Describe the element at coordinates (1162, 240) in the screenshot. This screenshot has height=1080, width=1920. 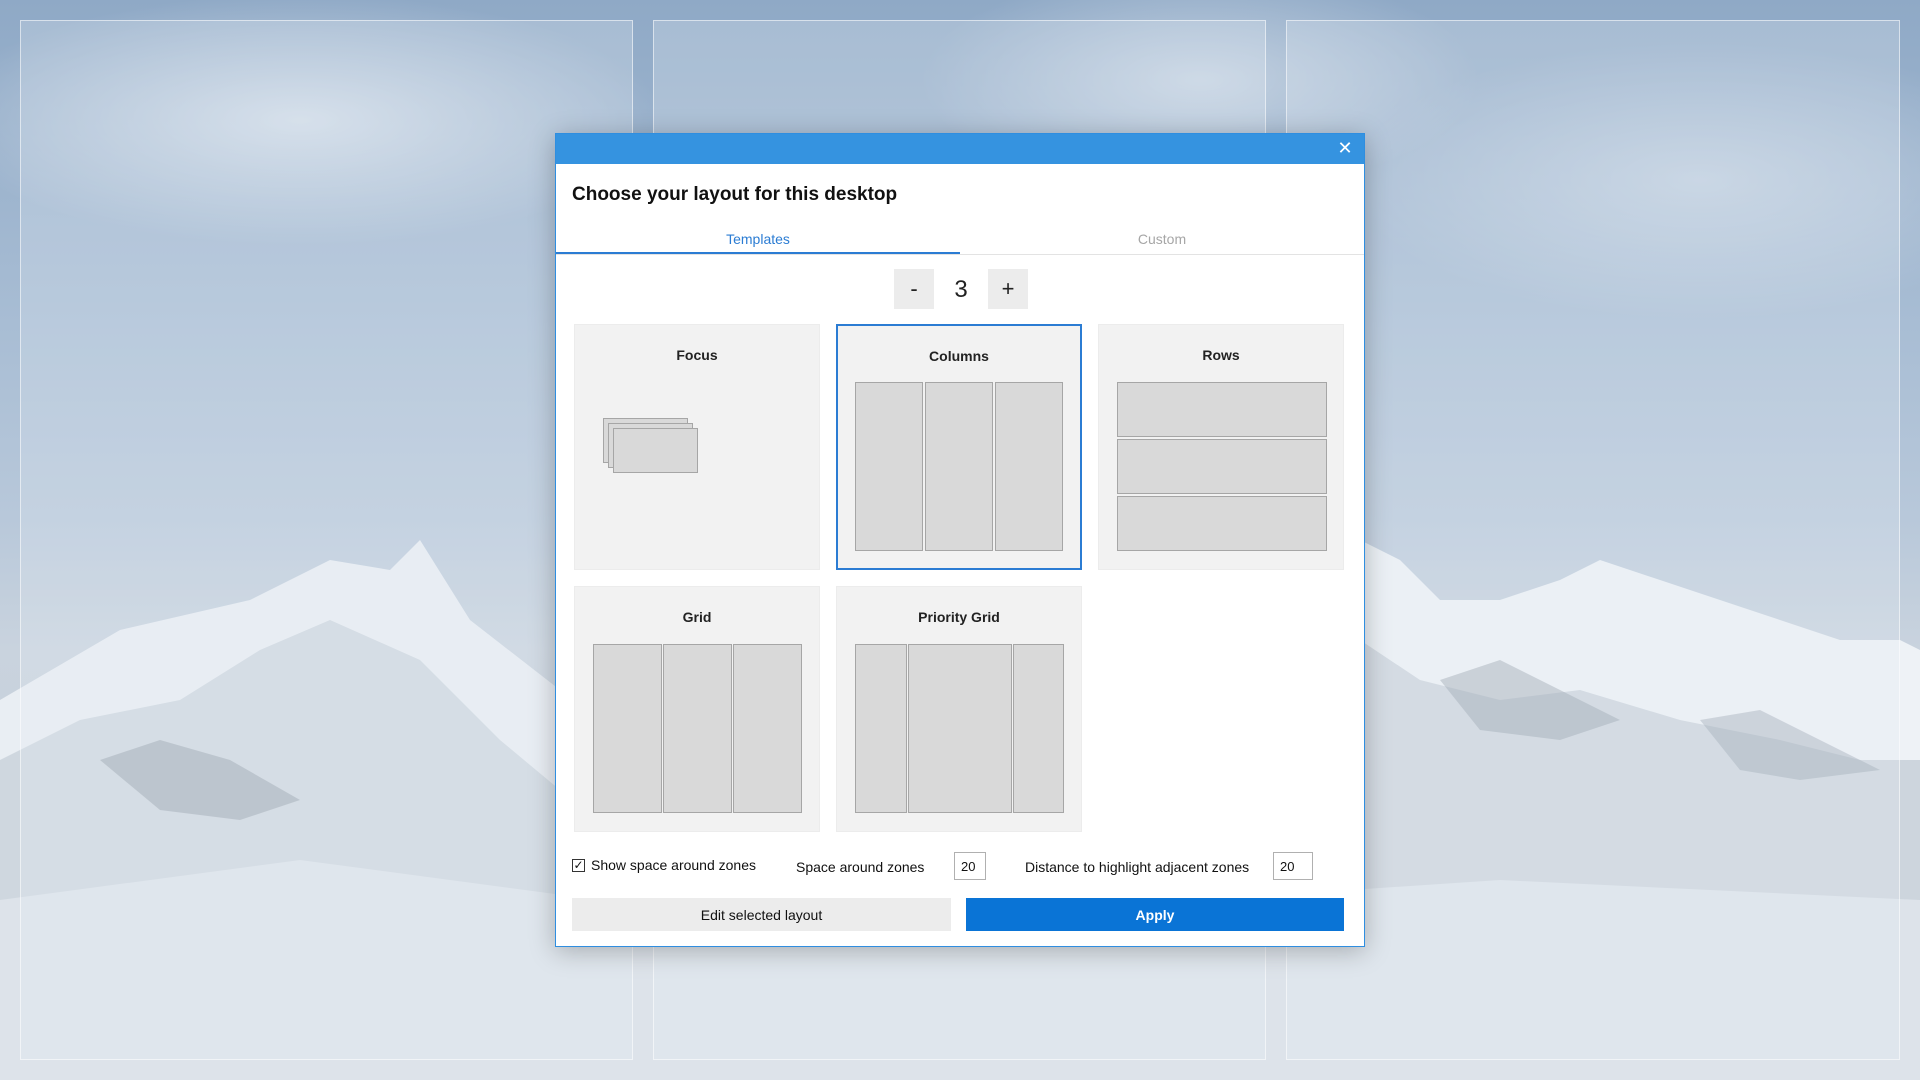
I see `tab-custom: Custom` at that location.